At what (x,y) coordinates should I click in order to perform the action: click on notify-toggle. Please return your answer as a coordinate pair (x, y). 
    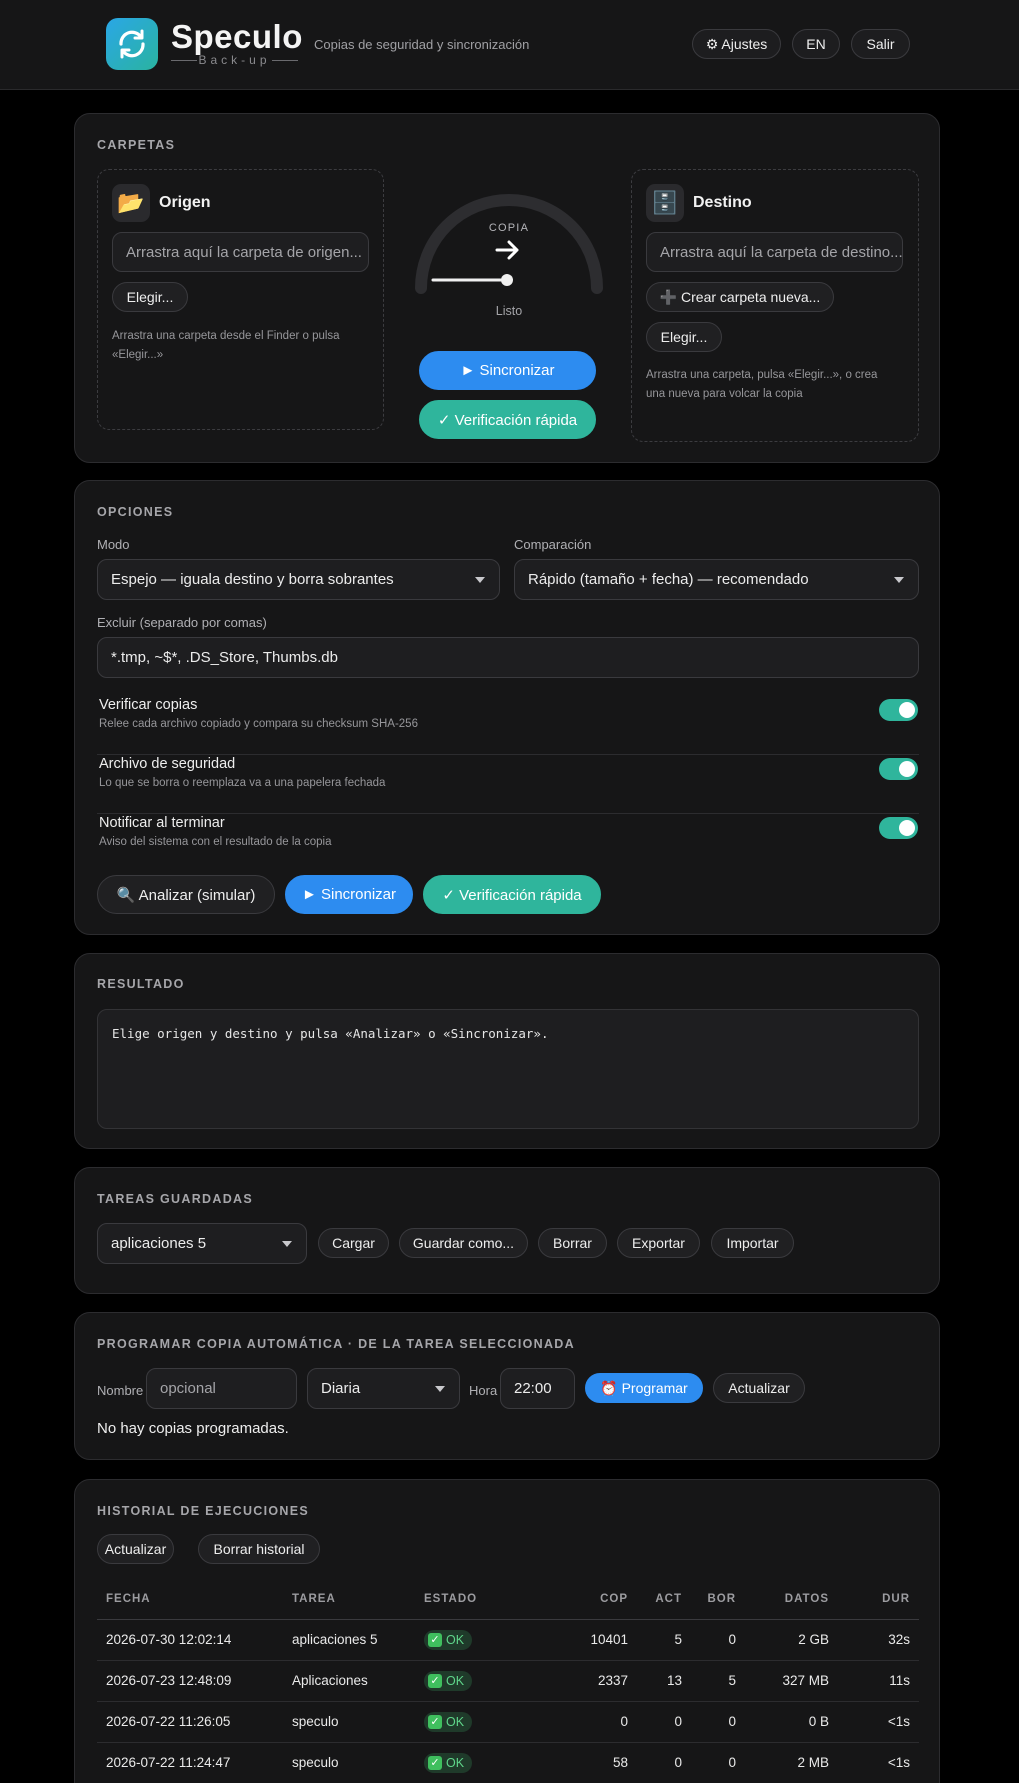
    Looking at the image, I should click on (898, 828).